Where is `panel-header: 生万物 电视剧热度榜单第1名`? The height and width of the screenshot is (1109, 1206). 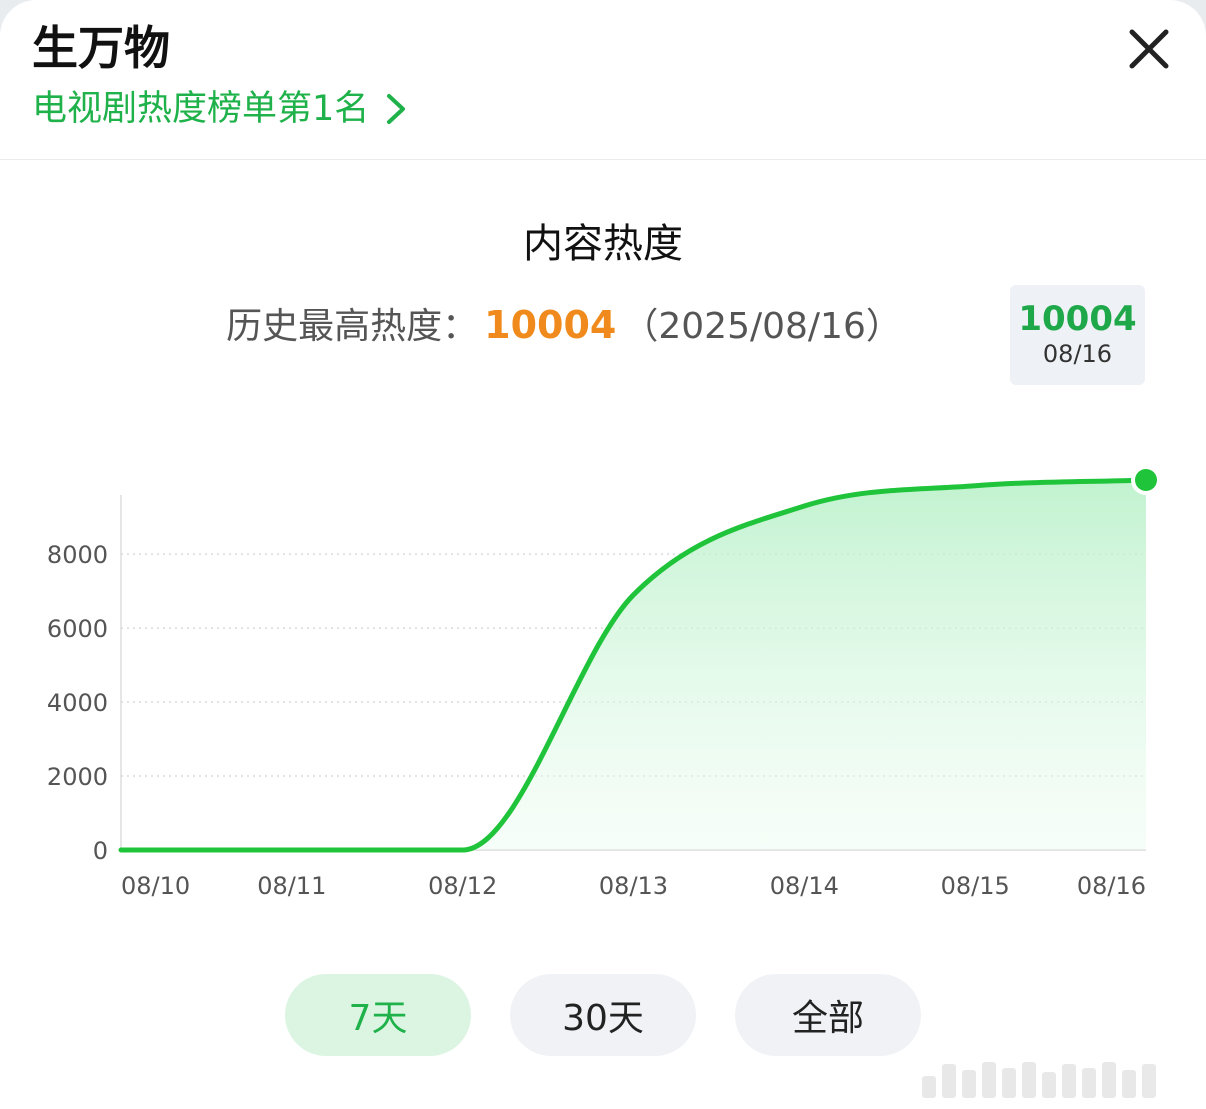
panel-header: 生万物 电视剧热度榜单第1名 is located at coordinates (603, 80).